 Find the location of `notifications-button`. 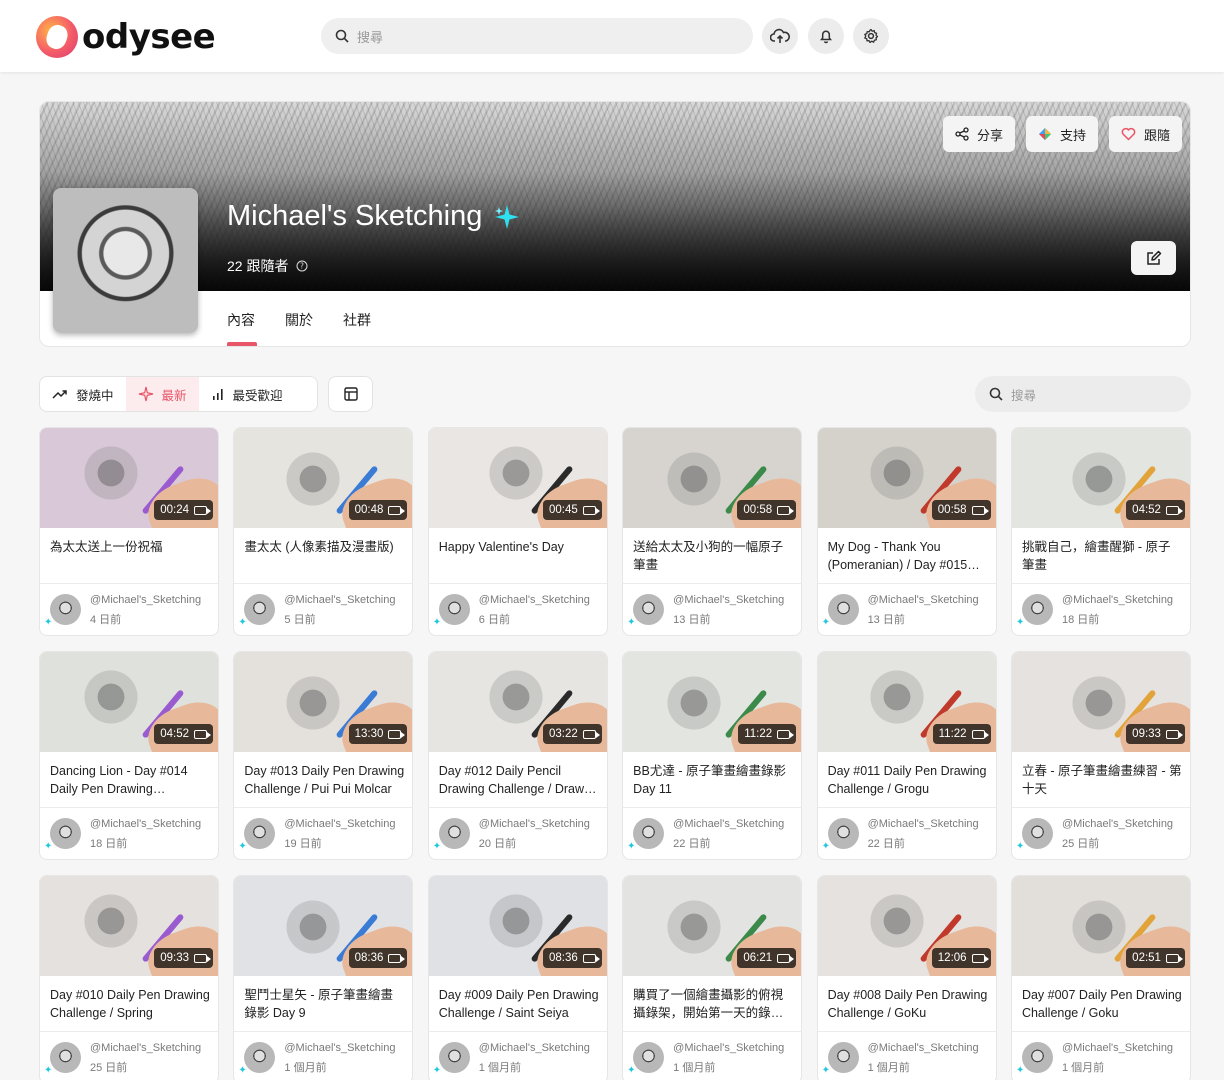

notifications-button is located at coordinates (826, 36).